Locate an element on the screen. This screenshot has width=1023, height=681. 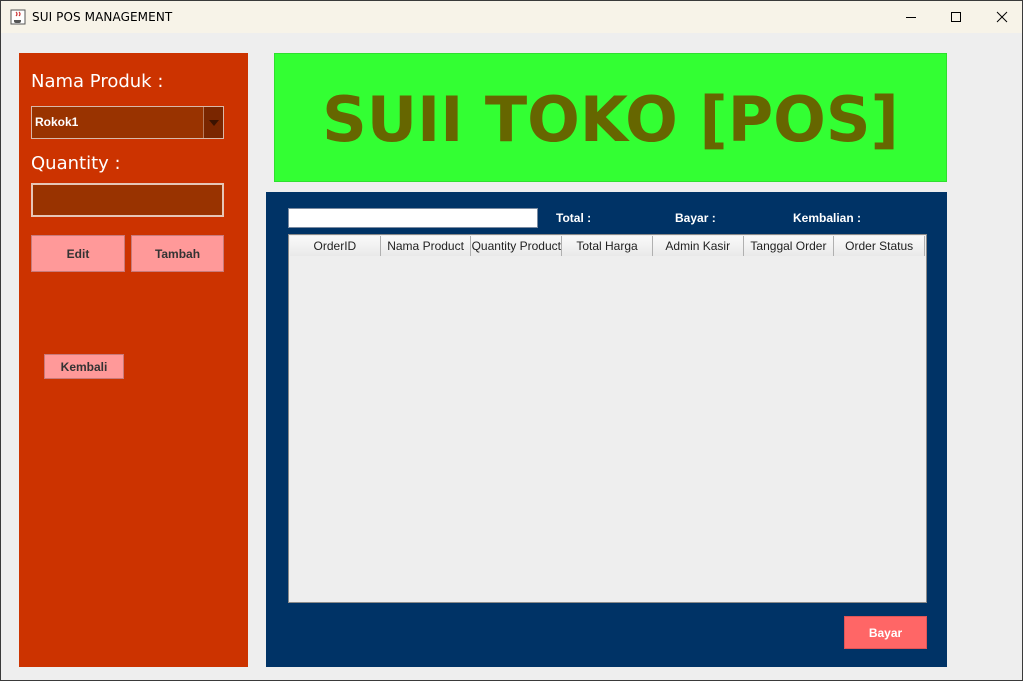
tambah-button: Tambah is located at coordinates (177, 253).